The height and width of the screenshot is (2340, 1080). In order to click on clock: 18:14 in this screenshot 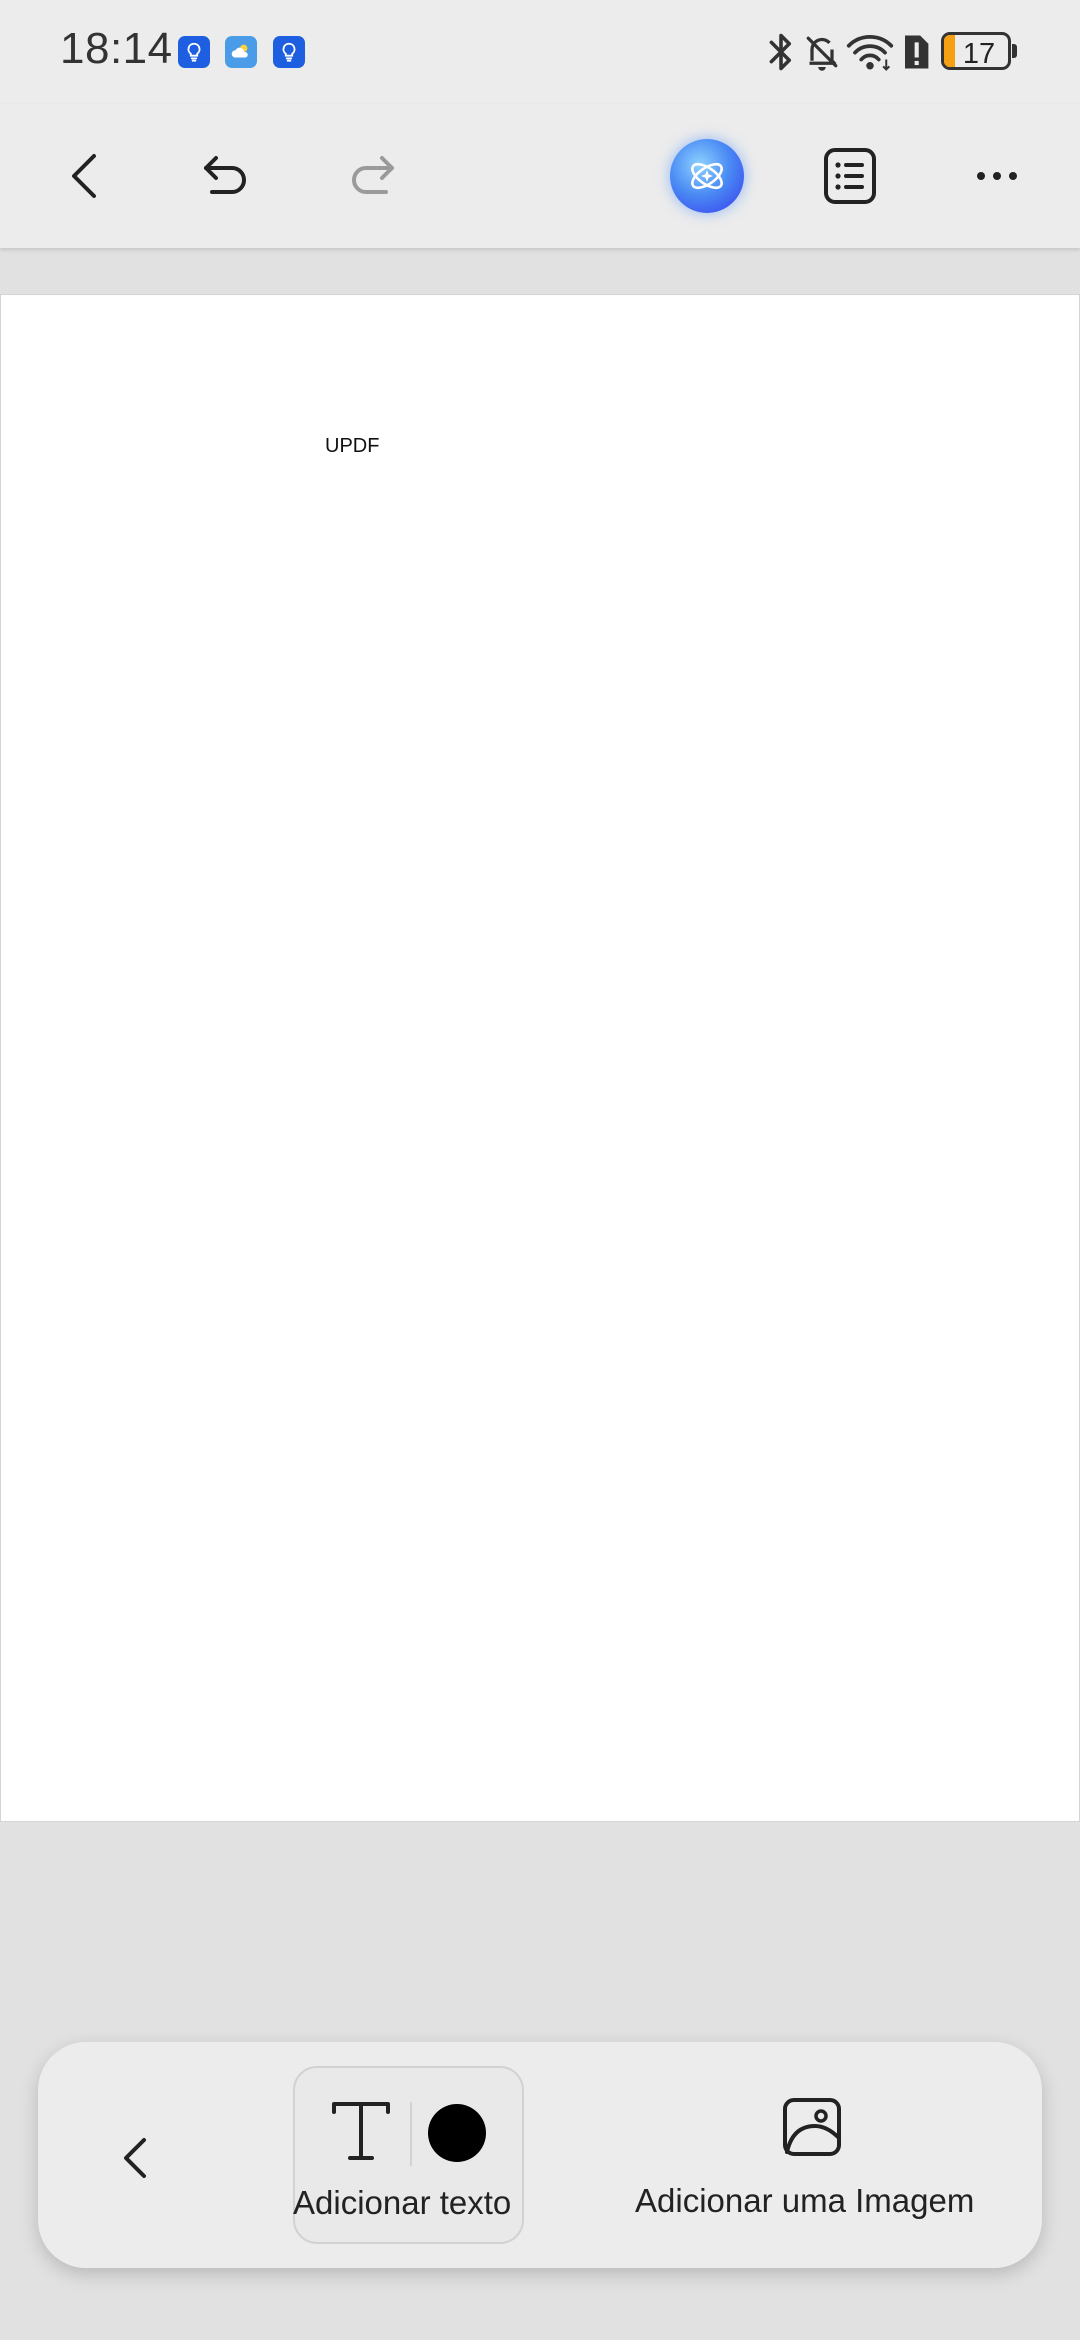, I will do `click(116, 48)`.